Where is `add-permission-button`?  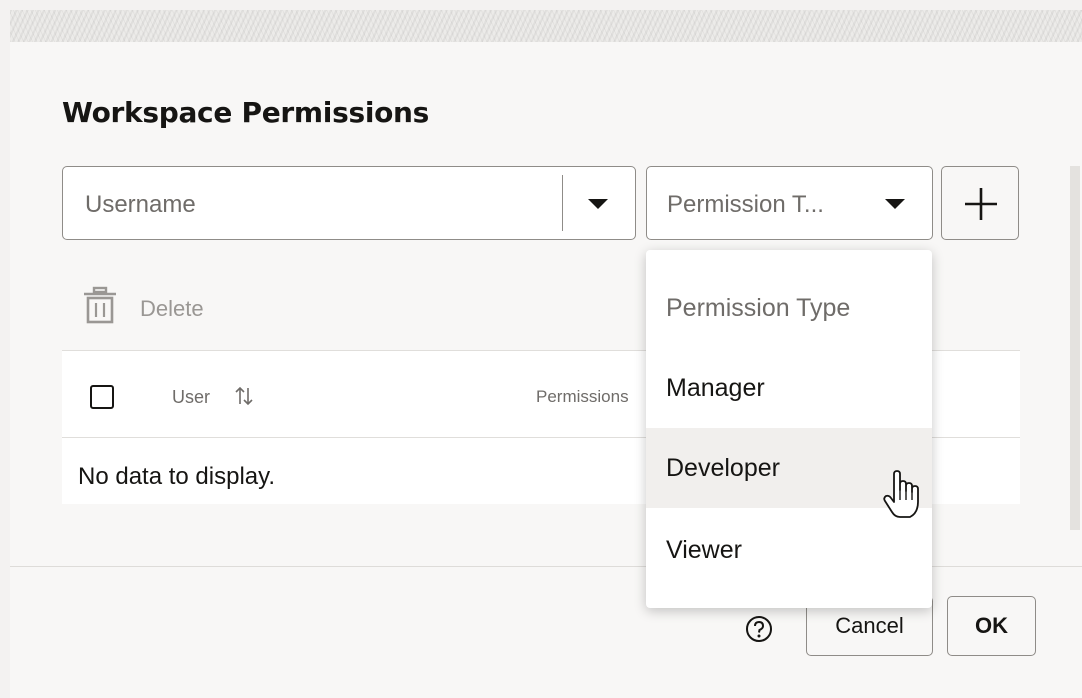 add-permission-button is located at coordinates (980, 203).